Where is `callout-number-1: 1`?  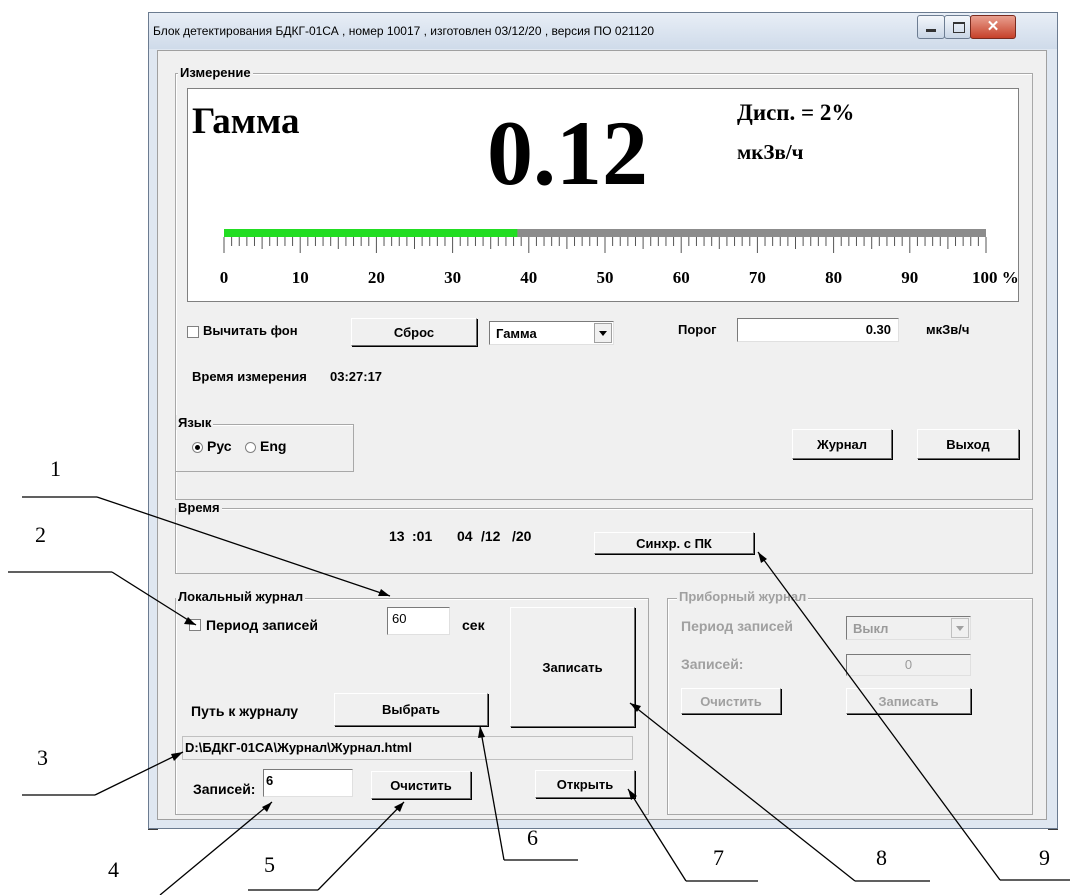 callout-number-1: 1 is located at coordinates (55, 468).